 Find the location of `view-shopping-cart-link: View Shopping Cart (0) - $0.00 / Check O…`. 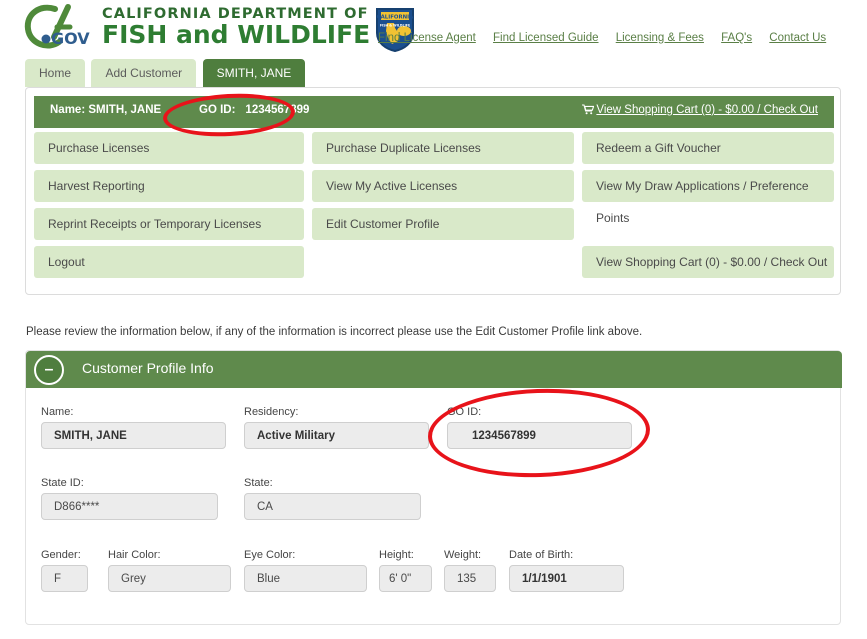

view-shopping-cart-link: View Shopping Cart (0) - $0.00 / Check O… is located at coordinates (700, 111).